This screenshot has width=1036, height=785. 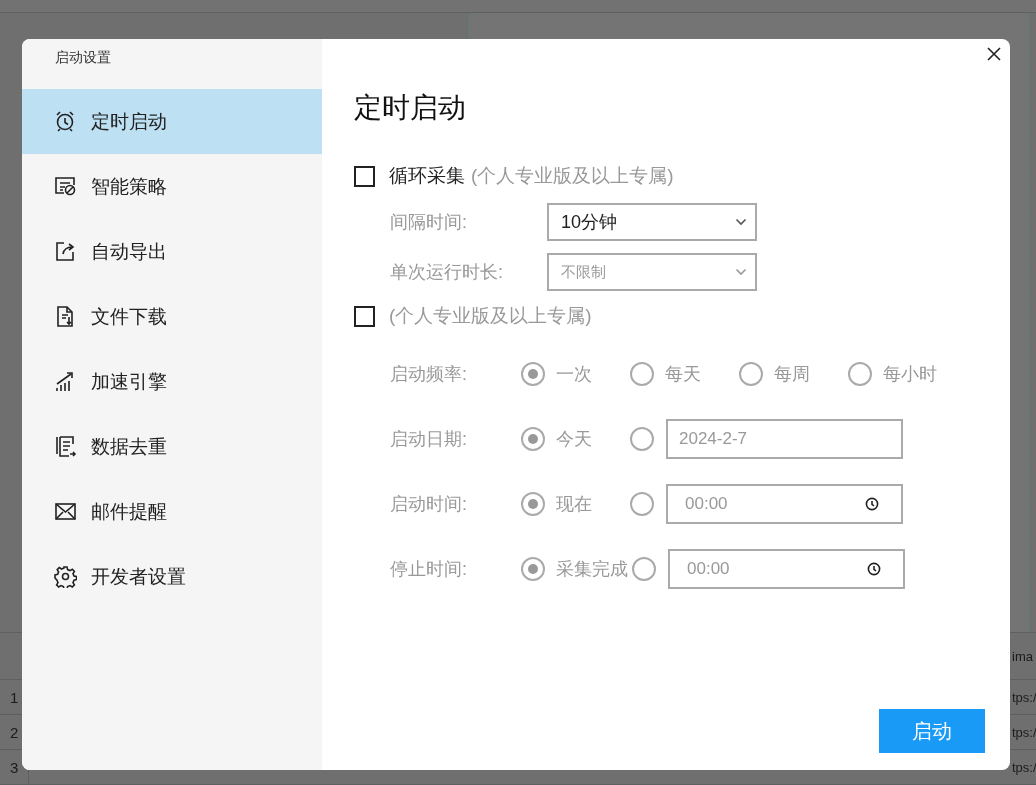 What do you see at coordinates (172, 576) in the screenshot?
I see `sidebar-item: 开发者设置` at bounding box center [172, 576].